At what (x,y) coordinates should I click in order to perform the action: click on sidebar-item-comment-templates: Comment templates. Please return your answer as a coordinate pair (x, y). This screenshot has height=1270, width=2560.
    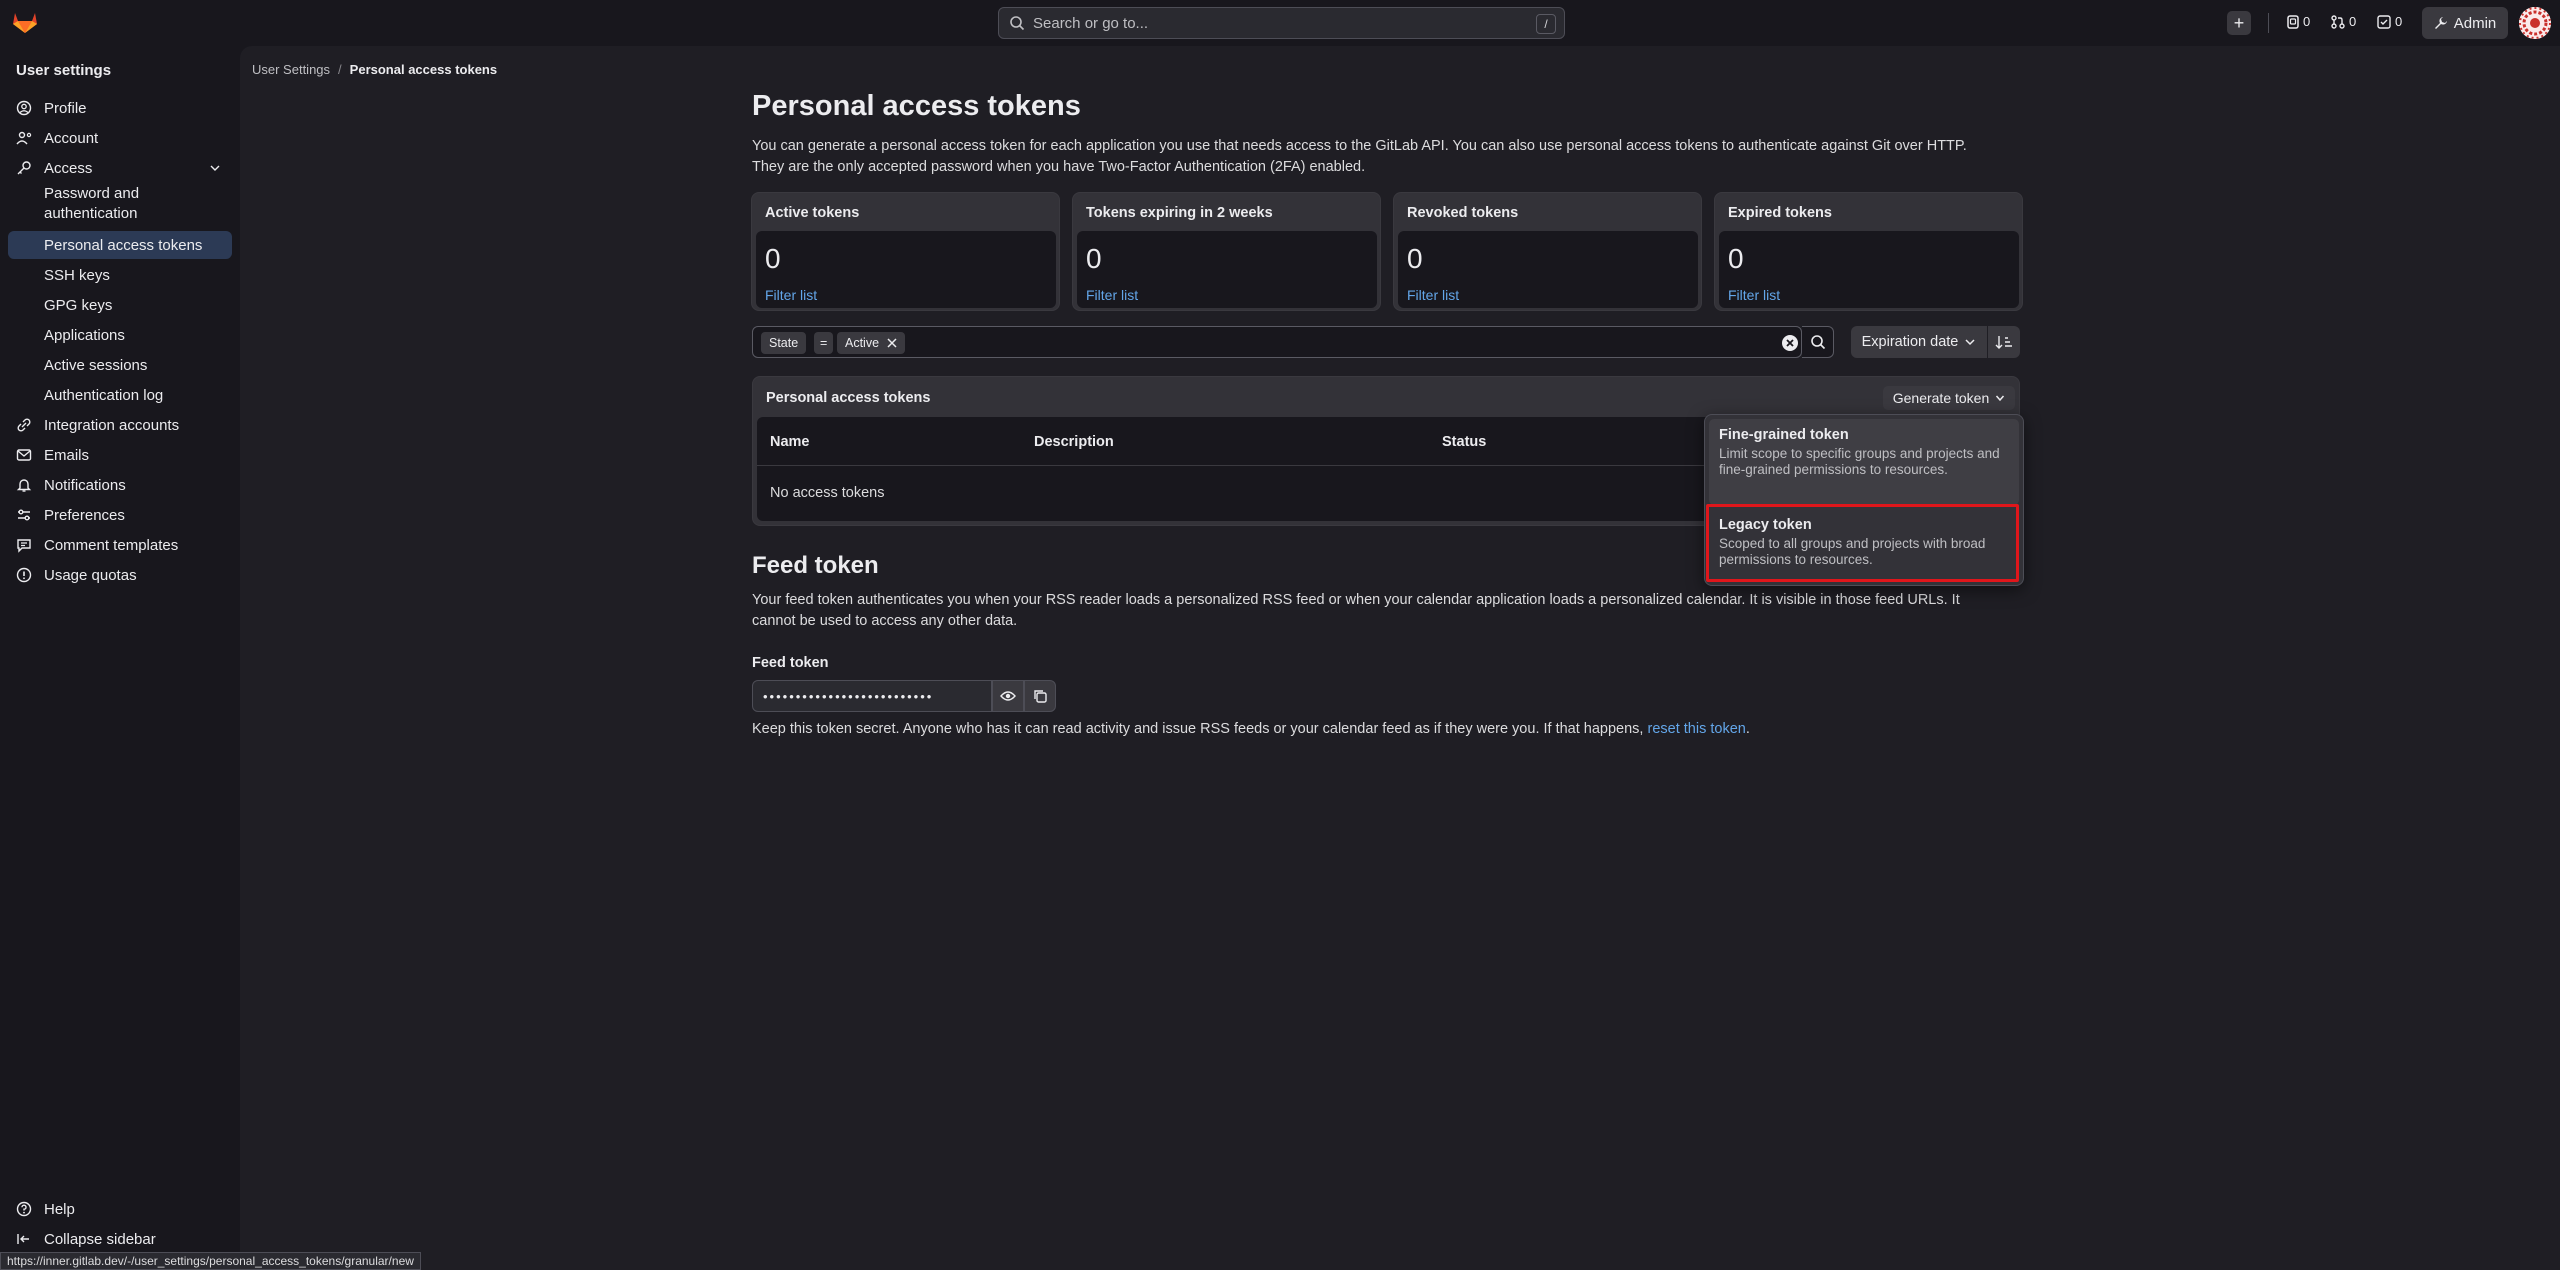
    Looking at the image, I should click on (120, 545).